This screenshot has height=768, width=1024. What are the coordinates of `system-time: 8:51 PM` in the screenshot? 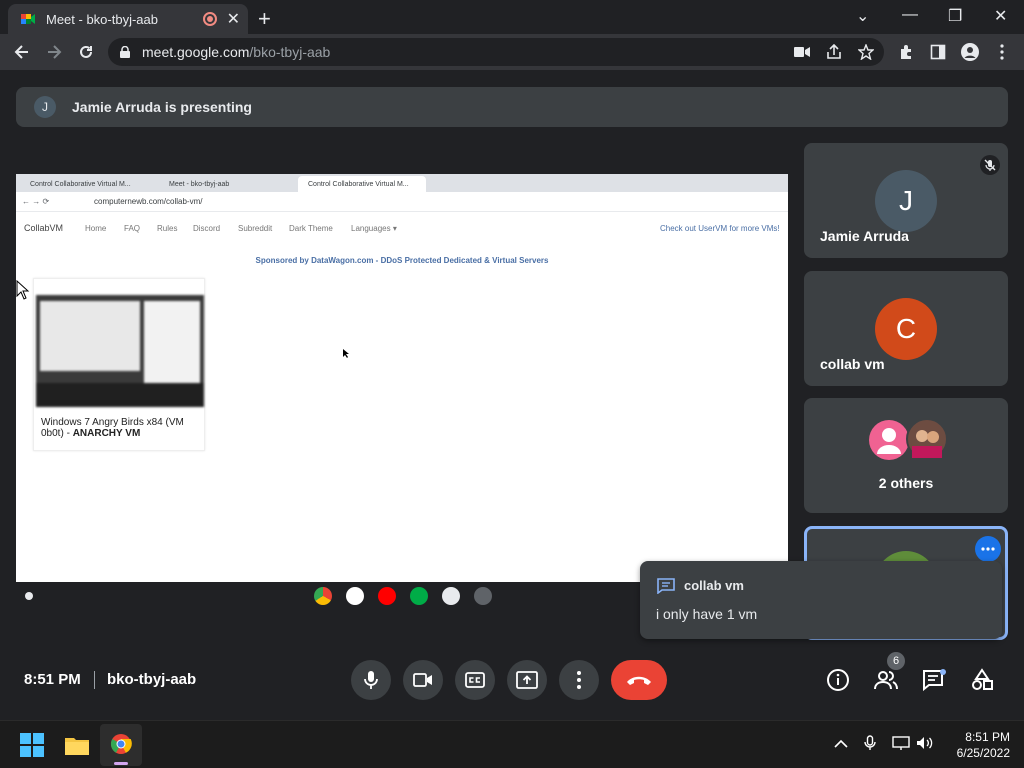 It's located at (987, 737).